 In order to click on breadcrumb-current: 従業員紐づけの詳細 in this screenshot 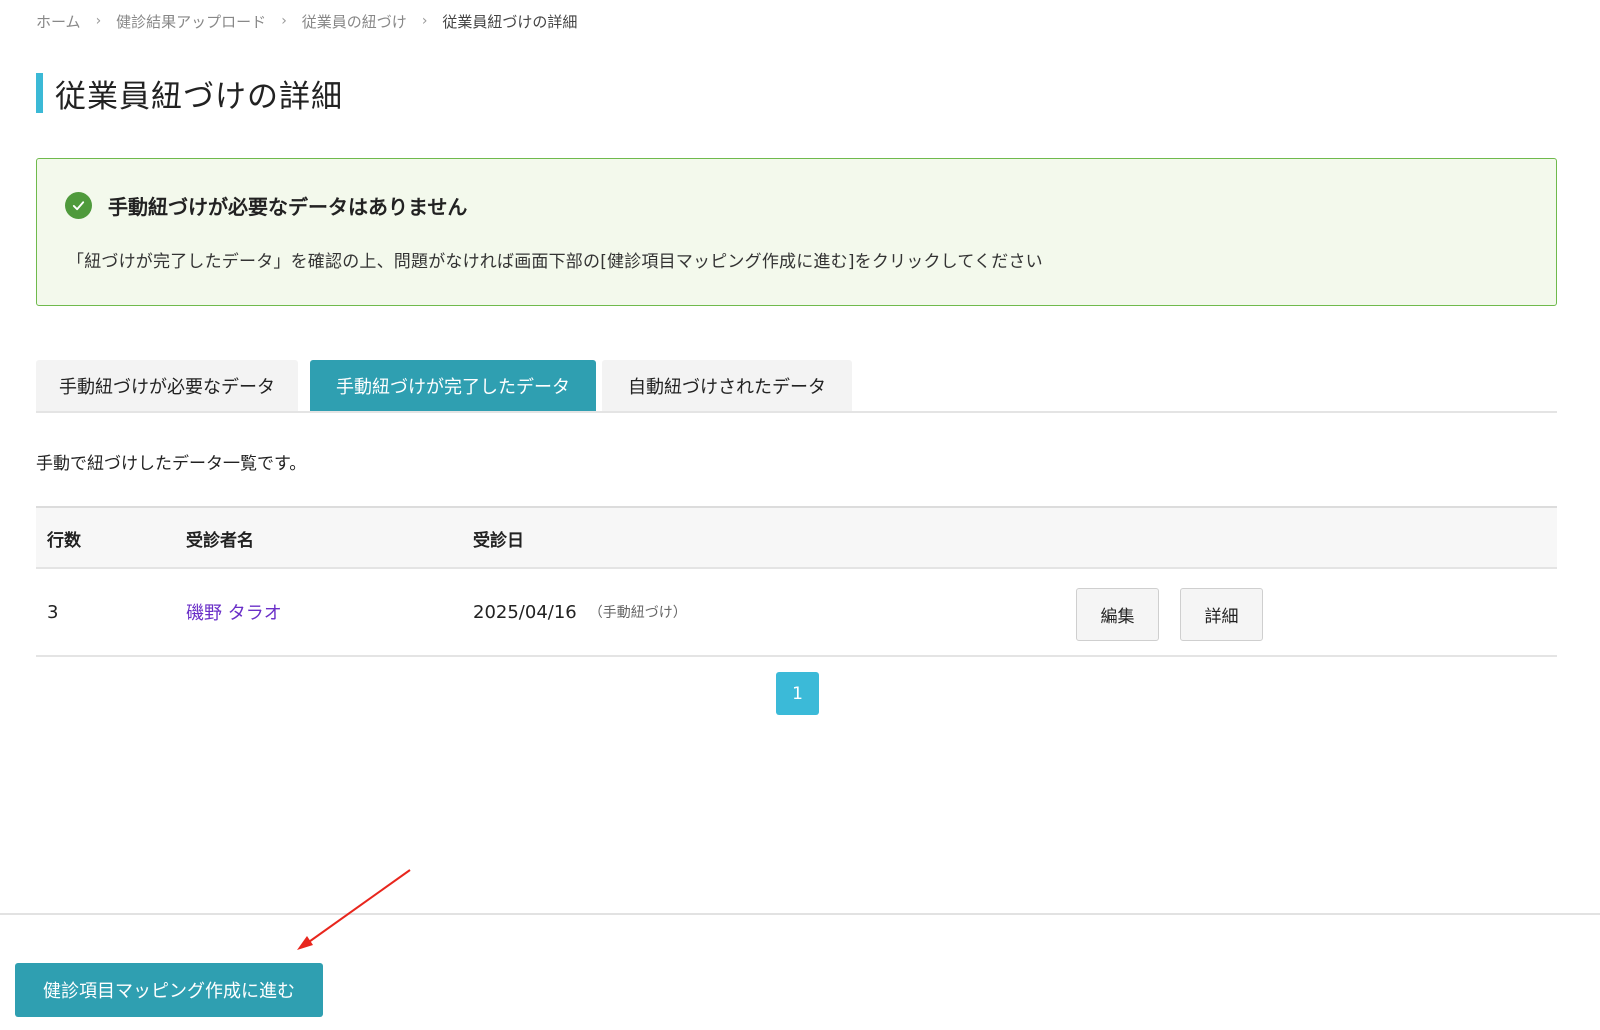, I will do `click(510, 21)`.